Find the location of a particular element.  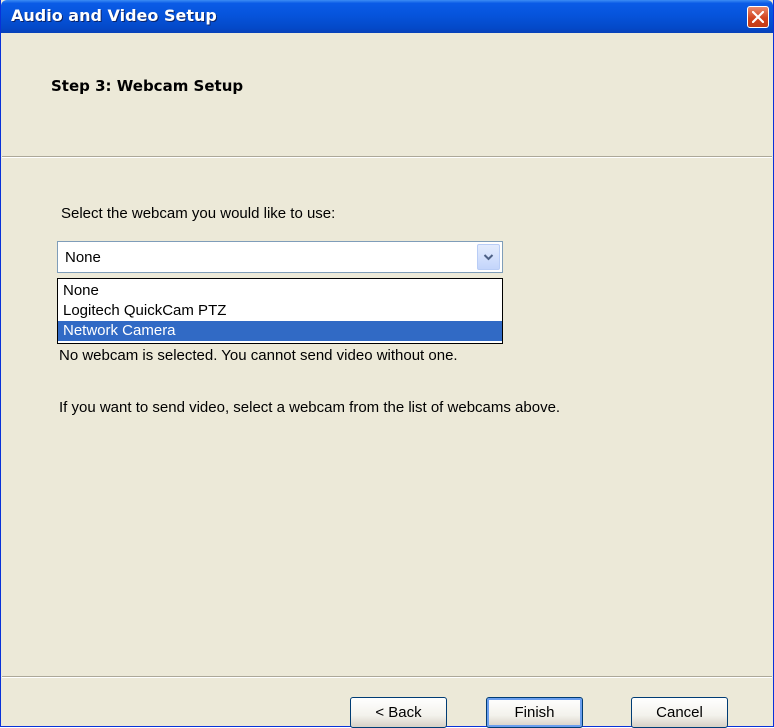

webcam-prompt: Select the webcam you would like to use: is located at coordinates (198, 213).